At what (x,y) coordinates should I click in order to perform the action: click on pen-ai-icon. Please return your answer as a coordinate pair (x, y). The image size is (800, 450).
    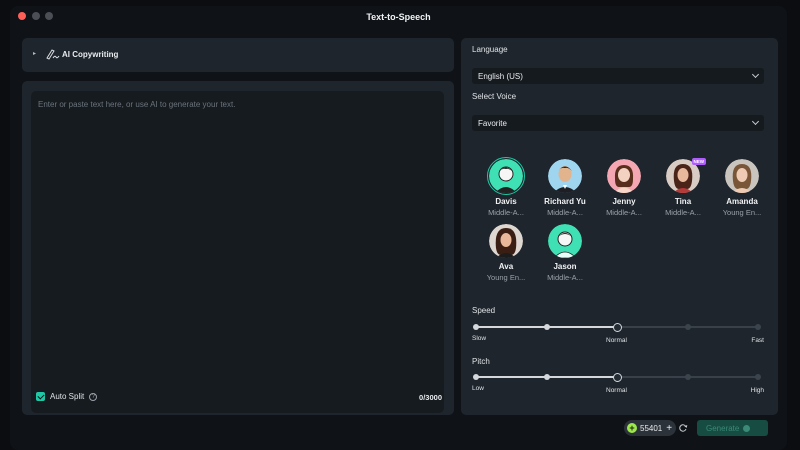
    Looking at the image, I should click on (53, 54).